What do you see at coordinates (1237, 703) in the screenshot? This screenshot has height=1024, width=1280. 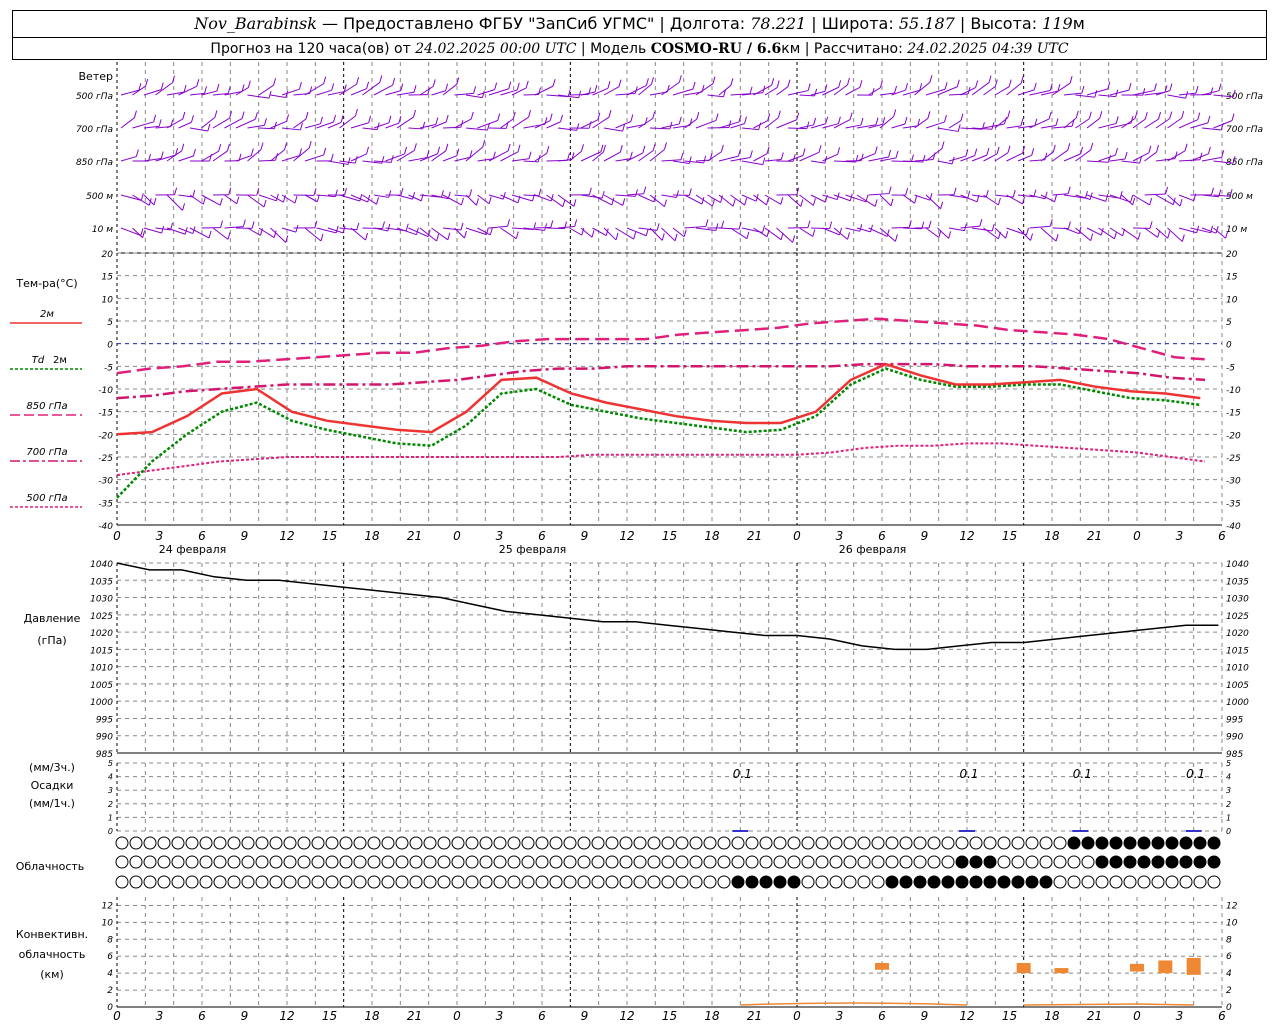 I see `pressure-tick-right: 1000` at bounding box center [1237, 703].